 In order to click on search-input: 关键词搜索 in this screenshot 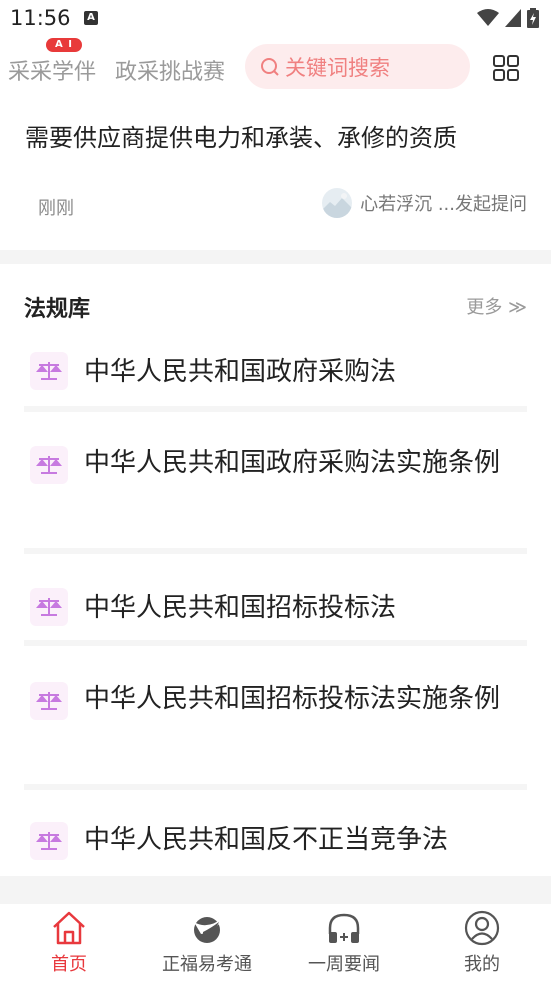, I will do `click(357, 66)`.